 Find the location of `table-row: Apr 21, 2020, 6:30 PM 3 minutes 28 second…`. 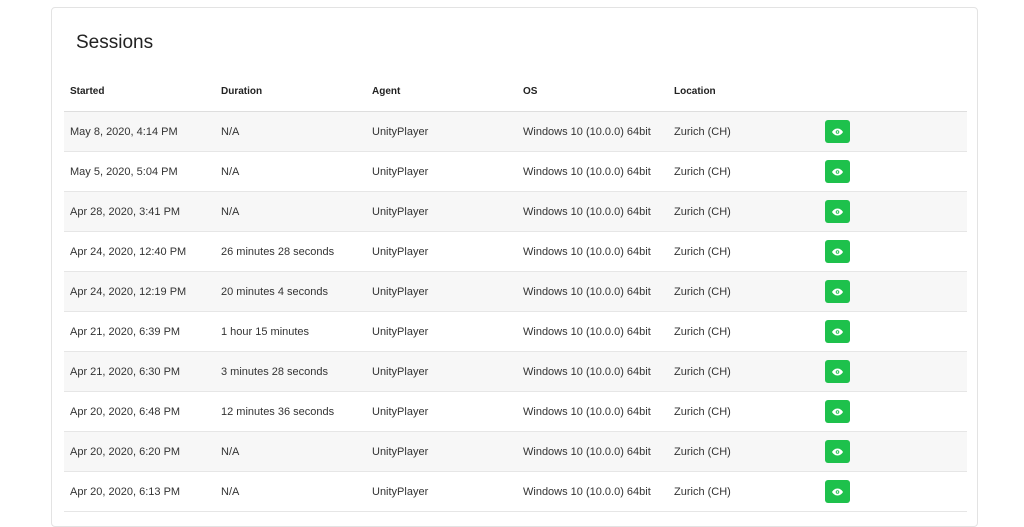

table-row: Apr 21, 2020, 6:30 PM 3 minutes 28 second… is located at coordinates (515, 371).